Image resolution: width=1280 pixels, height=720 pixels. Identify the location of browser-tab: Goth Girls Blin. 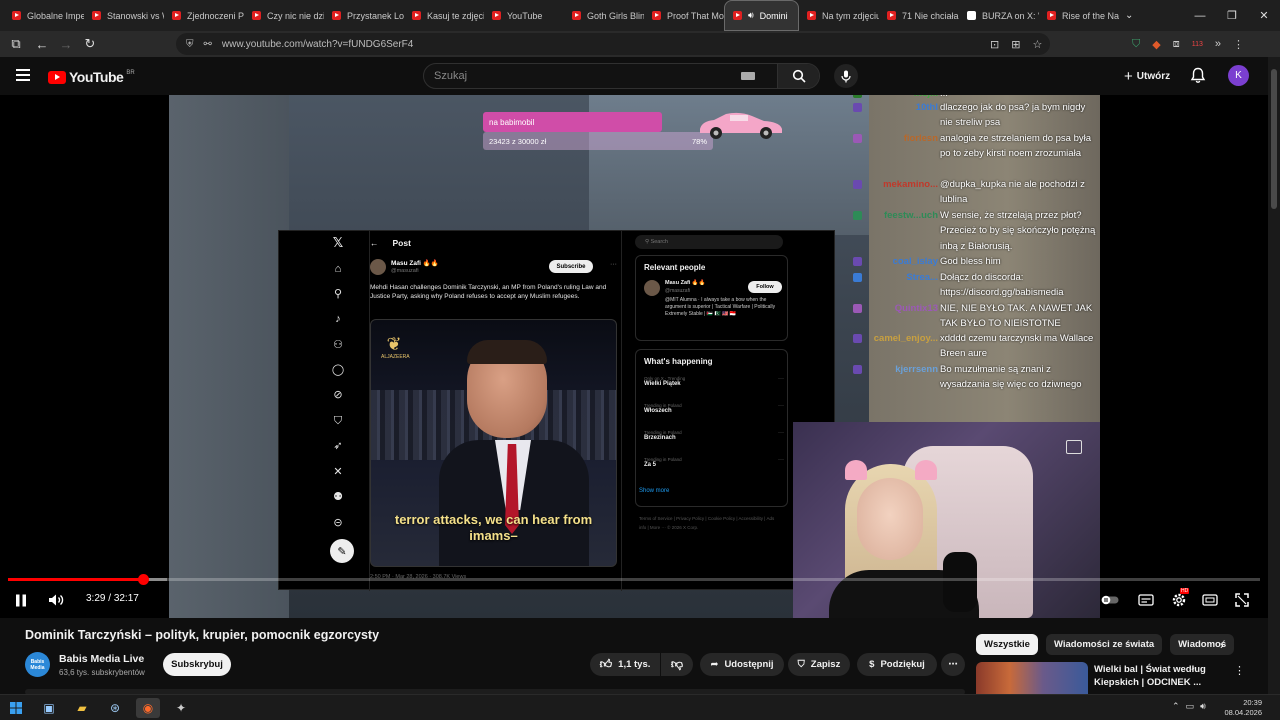
(604, 15).